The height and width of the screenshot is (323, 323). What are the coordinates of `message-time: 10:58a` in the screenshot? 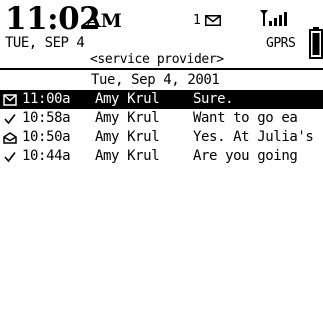 It's located at (46, 118).